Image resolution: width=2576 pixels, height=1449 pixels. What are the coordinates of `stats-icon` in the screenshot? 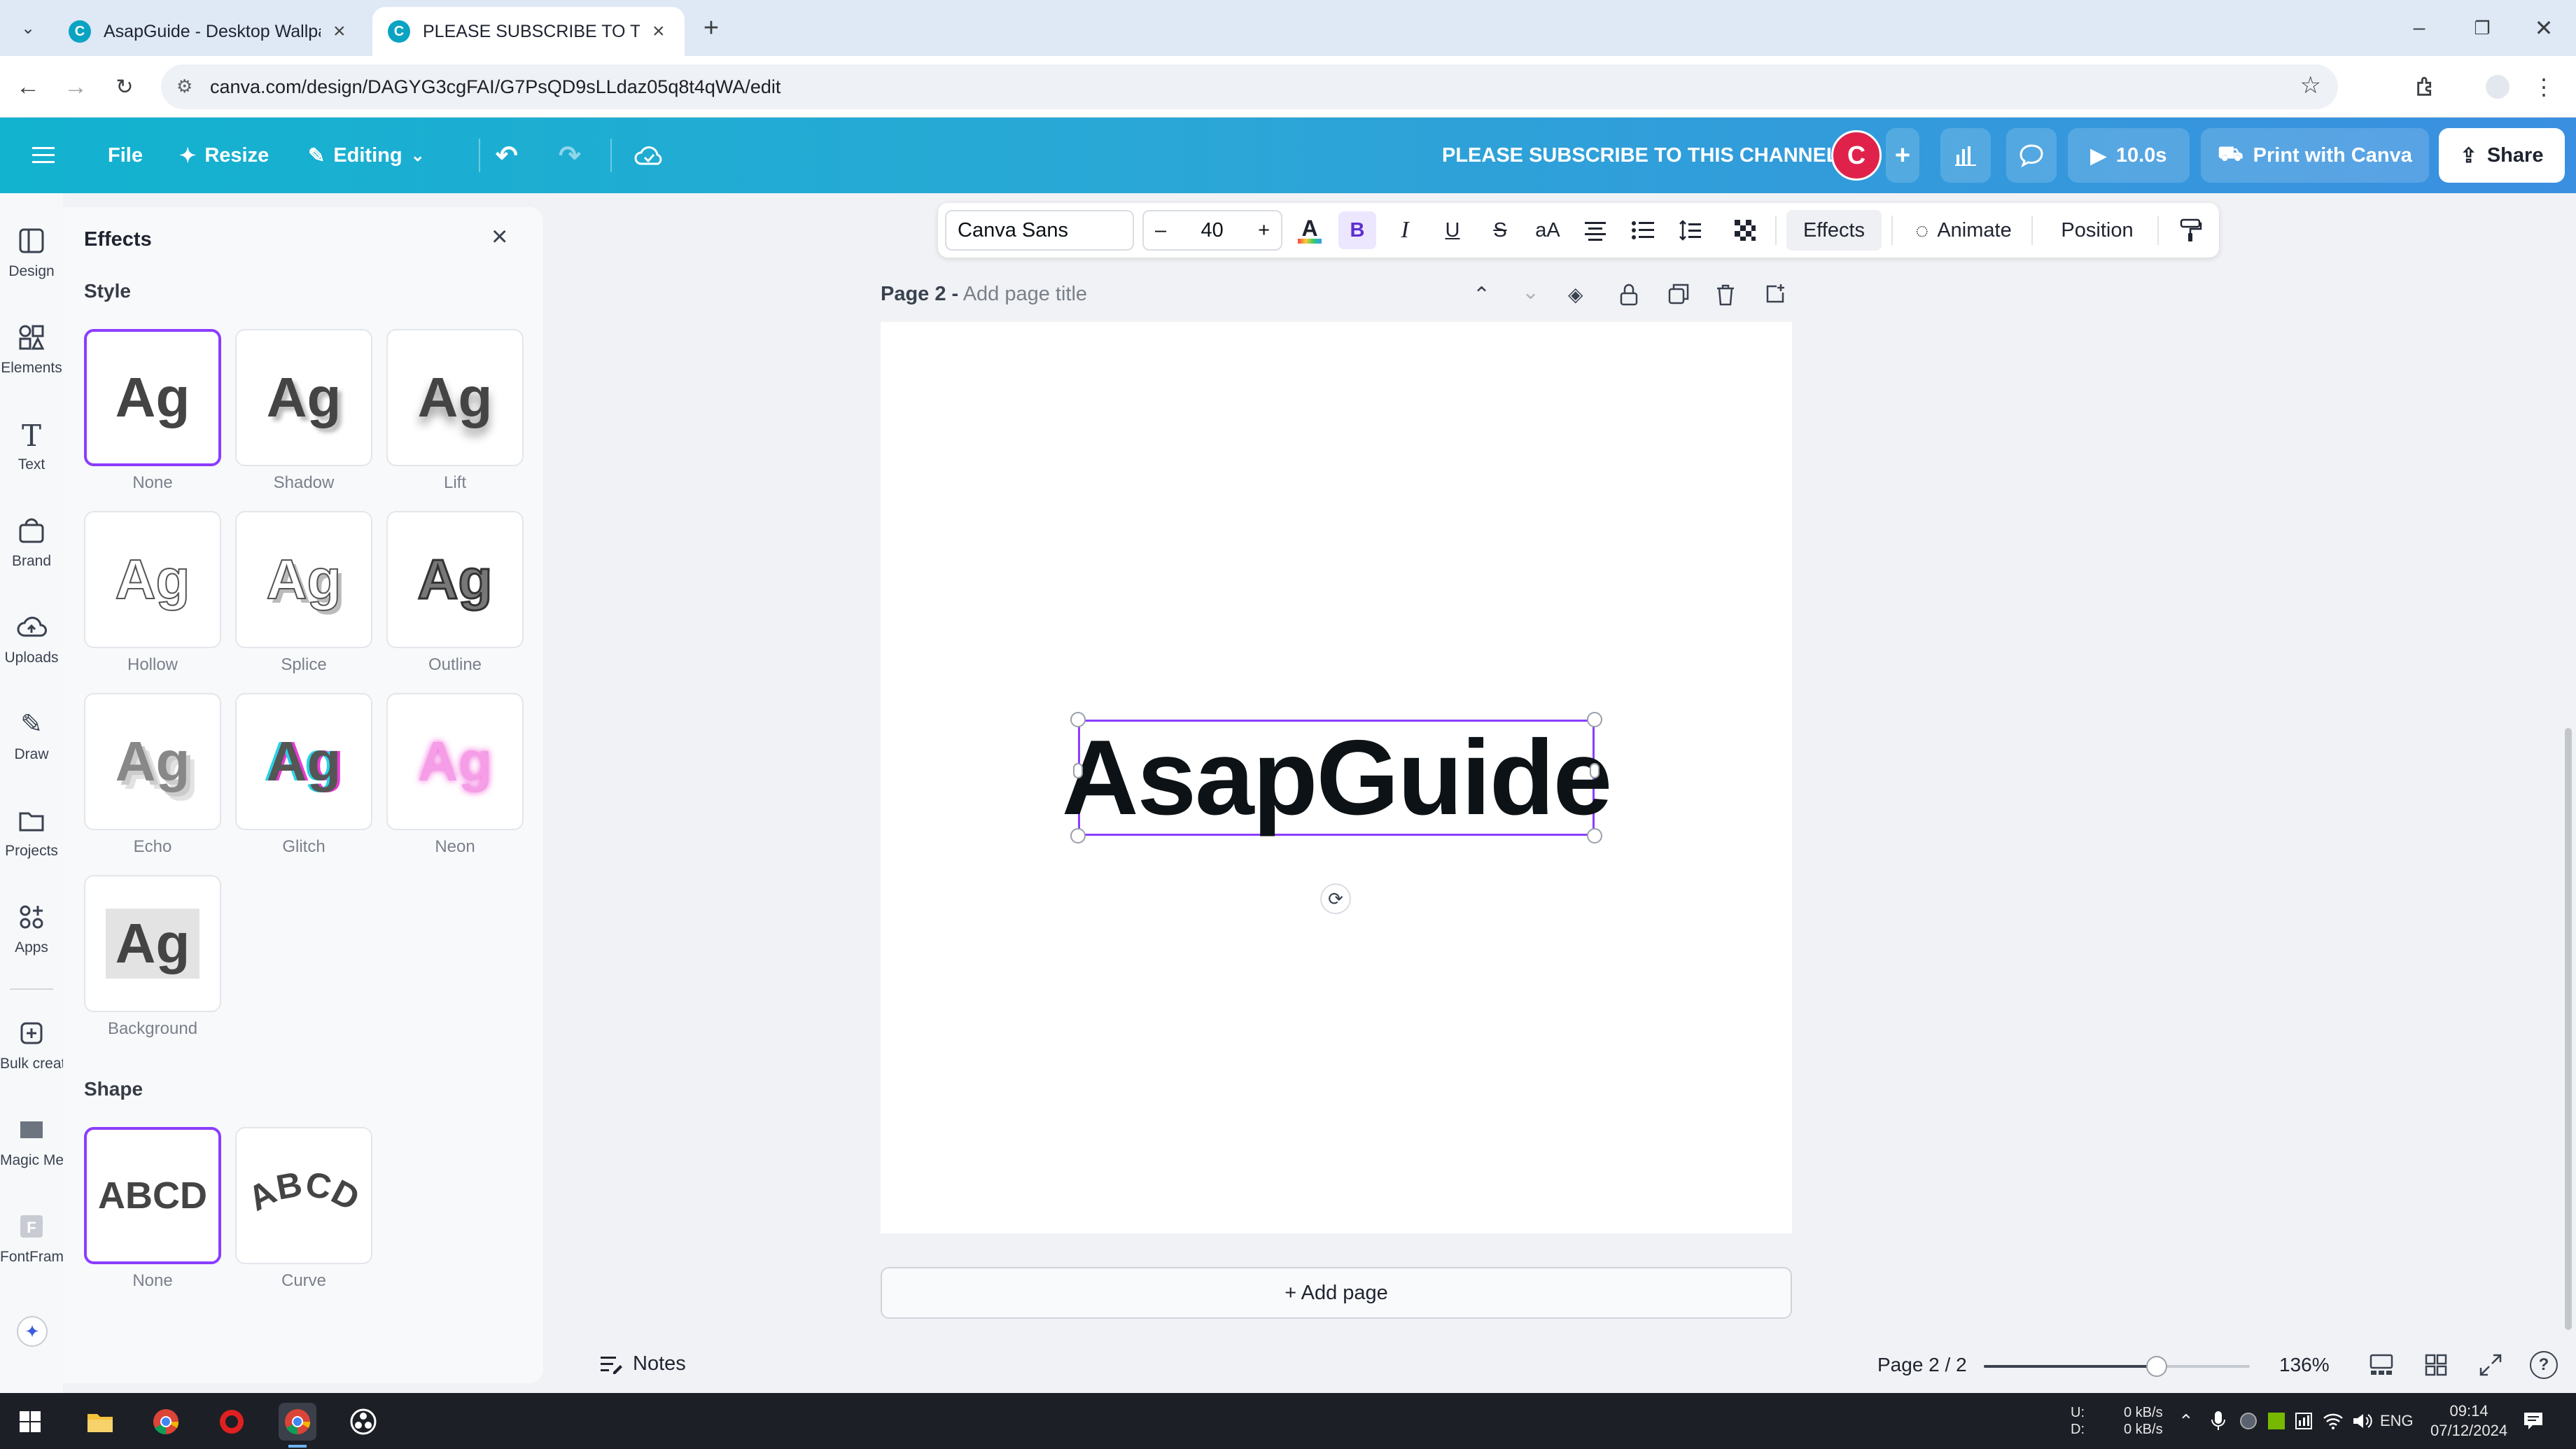 It's located at (2304, 1421).